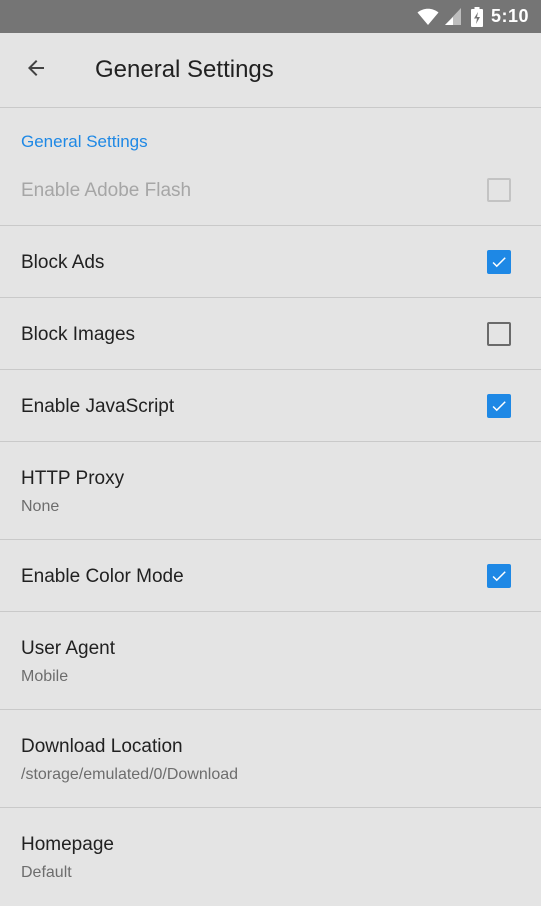 This screenshot has height=906, width=541. I want to click on pref-title: Enable Color Mode, so click(102, 576).